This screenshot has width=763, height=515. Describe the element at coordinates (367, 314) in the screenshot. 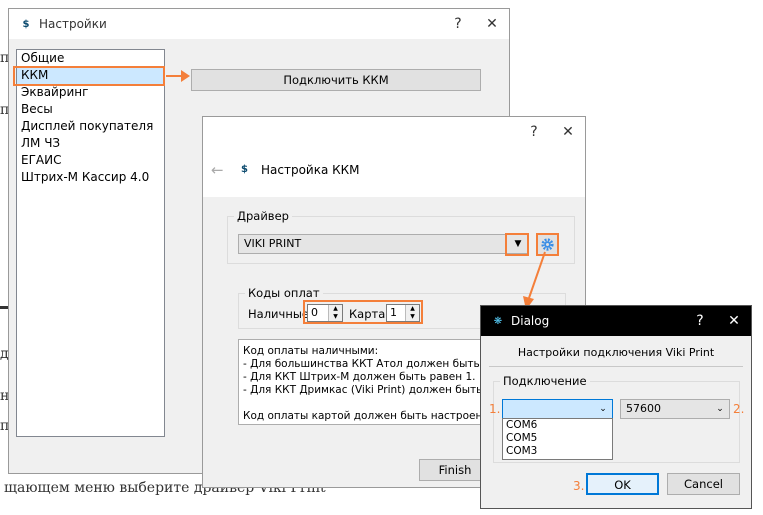

I see `card-label: Карта` at that location.